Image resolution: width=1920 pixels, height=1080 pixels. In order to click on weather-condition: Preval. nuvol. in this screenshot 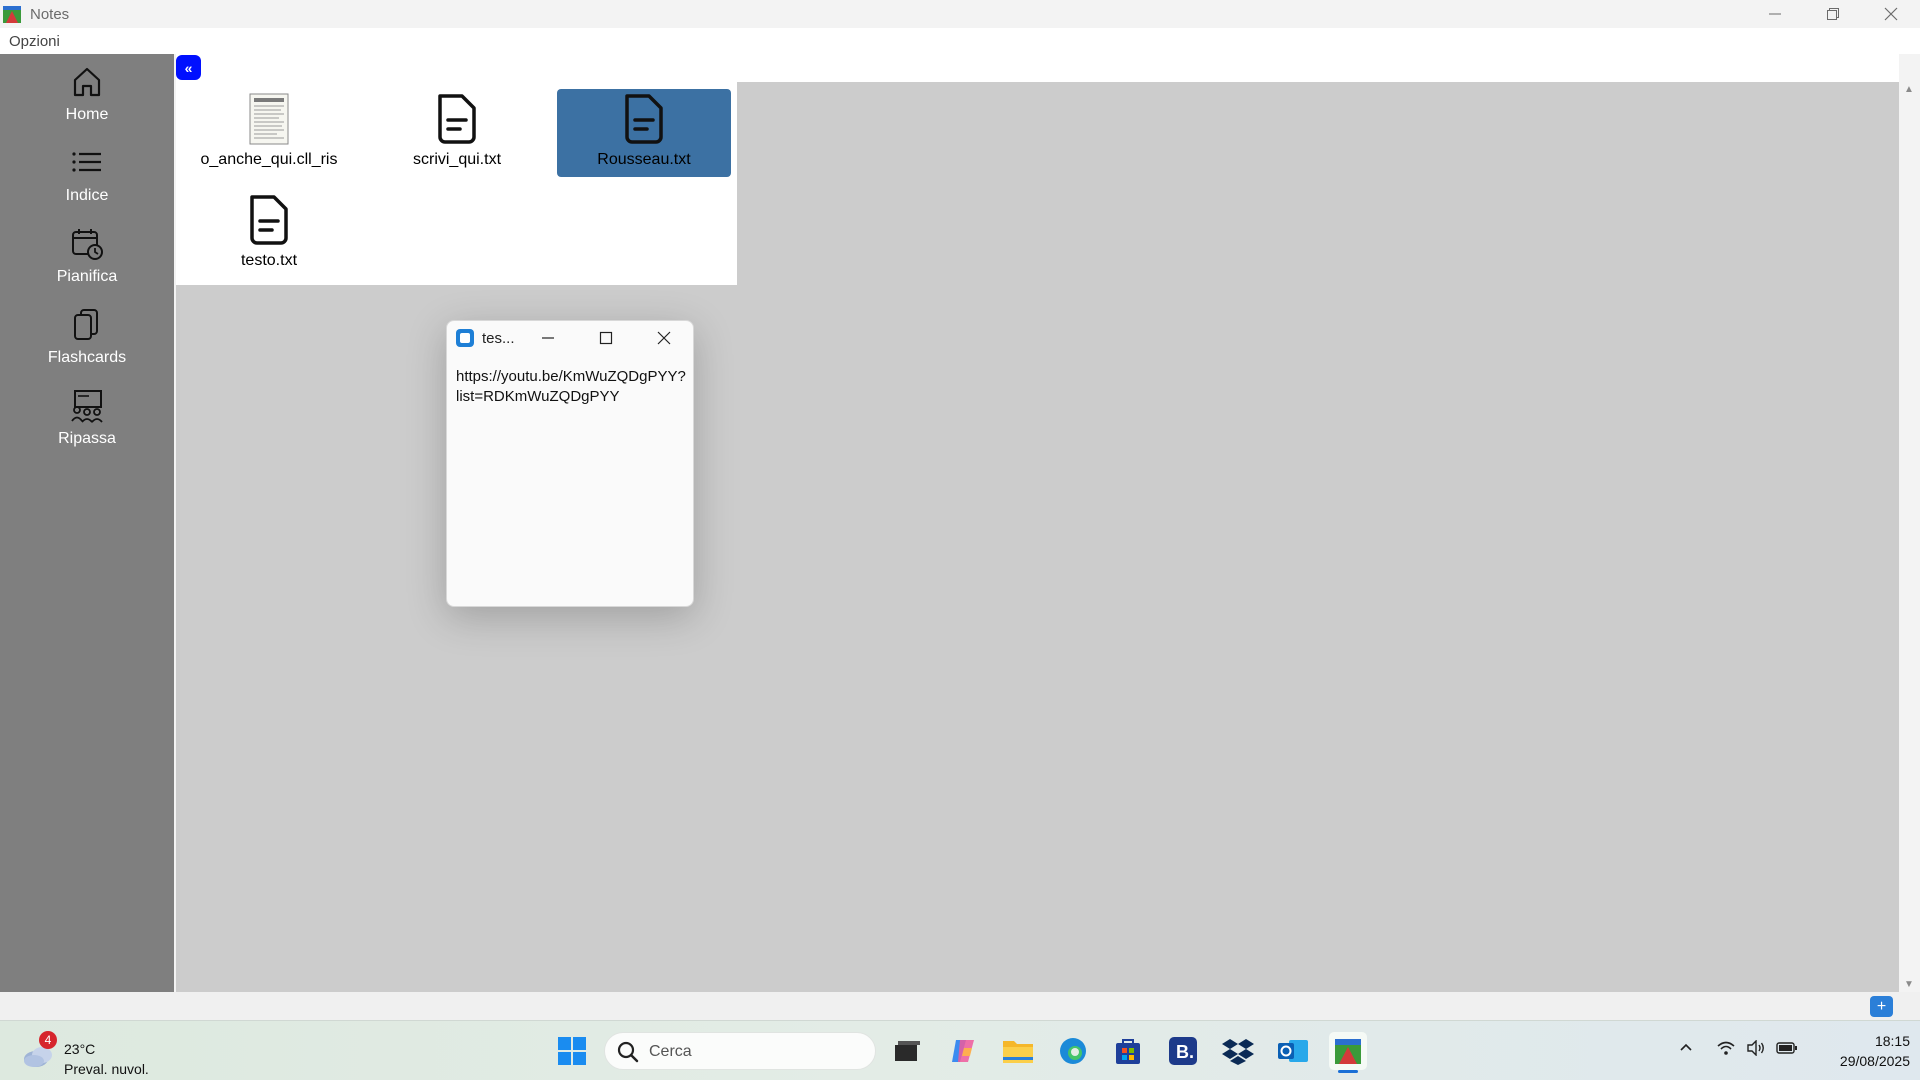, I will do `click(106, 1069)`.